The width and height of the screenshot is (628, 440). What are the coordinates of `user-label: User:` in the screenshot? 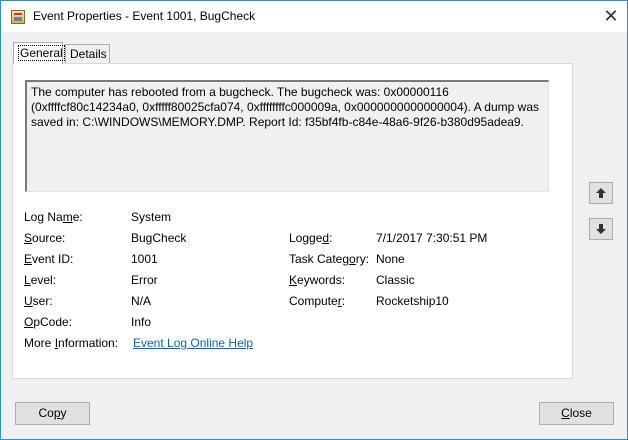 It's located at (38, 301).